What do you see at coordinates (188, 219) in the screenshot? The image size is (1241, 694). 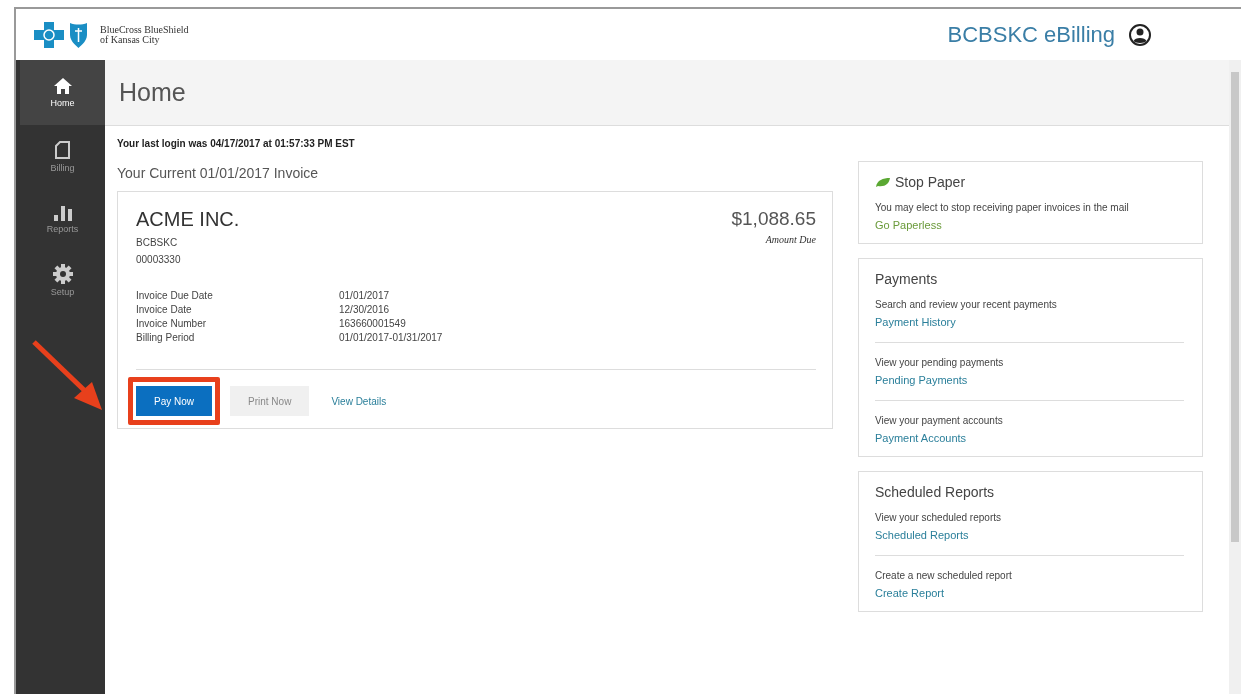 I see `company-name: ACME INC.` at bounding box center [188, 219].